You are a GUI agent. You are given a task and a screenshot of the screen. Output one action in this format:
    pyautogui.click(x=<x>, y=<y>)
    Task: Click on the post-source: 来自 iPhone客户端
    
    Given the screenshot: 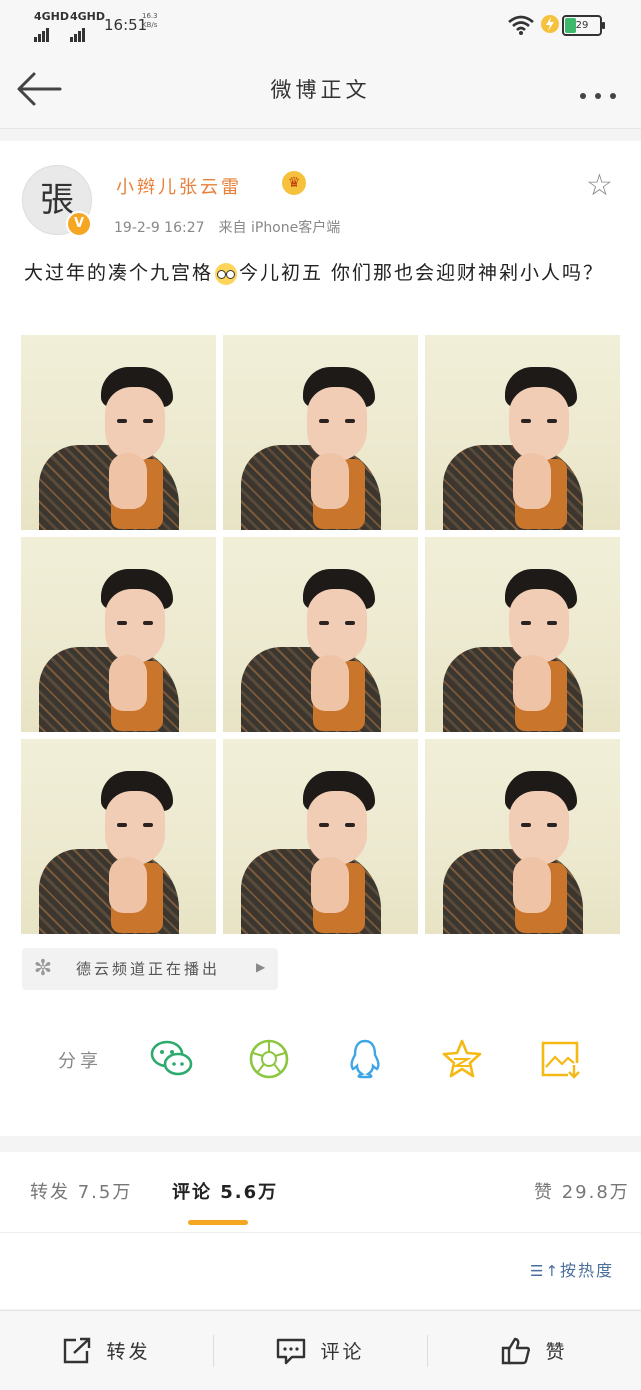 What is the action you would take?
    pyautogui.click(x=279, y=228)
    